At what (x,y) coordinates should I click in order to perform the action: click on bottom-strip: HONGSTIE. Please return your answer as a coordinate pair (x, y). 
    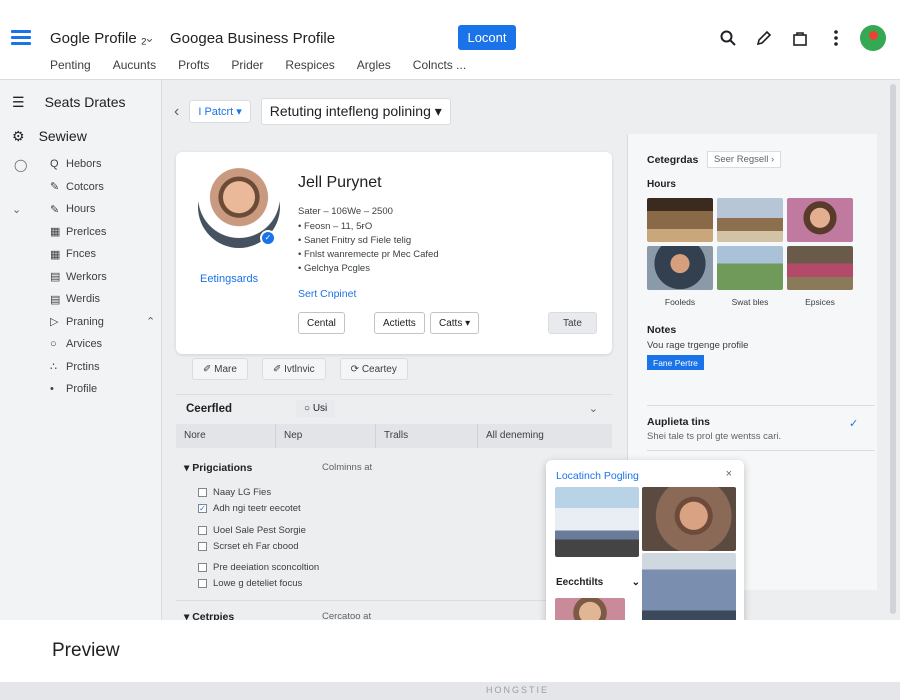
    Looking at the image, I should click on (450, 691).